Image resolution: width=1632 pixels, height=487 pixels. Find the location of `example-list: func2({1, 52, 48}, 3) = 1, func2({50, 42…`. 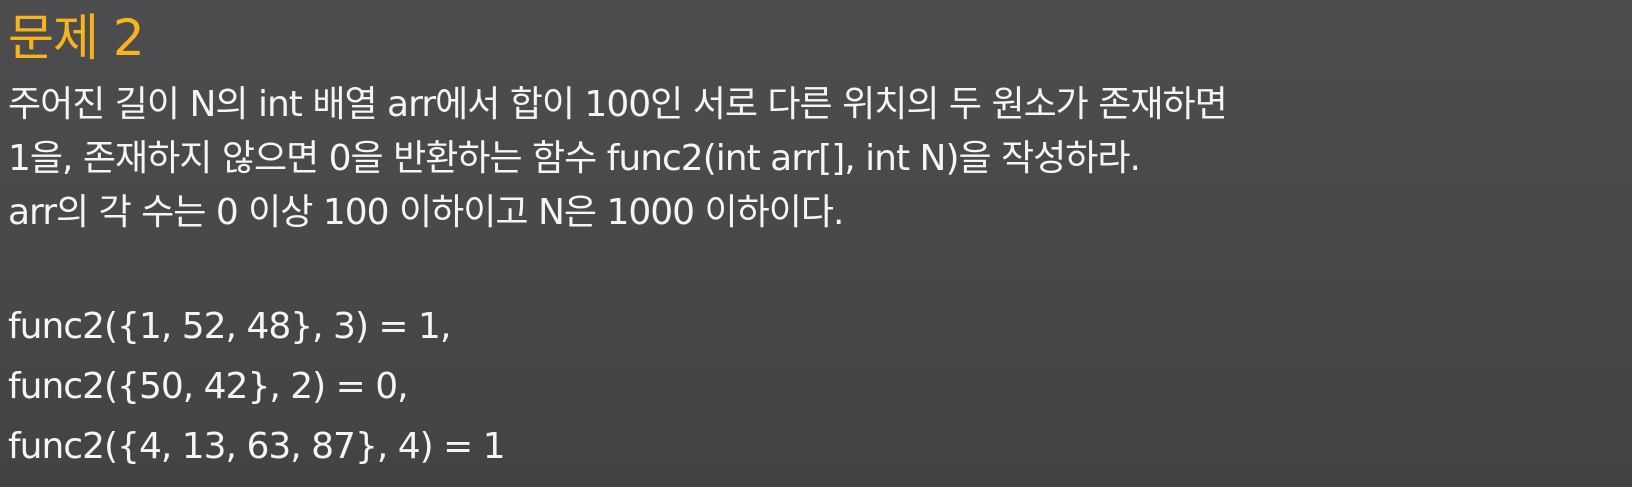

example-list: func2({1, 52, 48}, 3) = 1, func2({50, 42… is located at coordinates (257, 387).